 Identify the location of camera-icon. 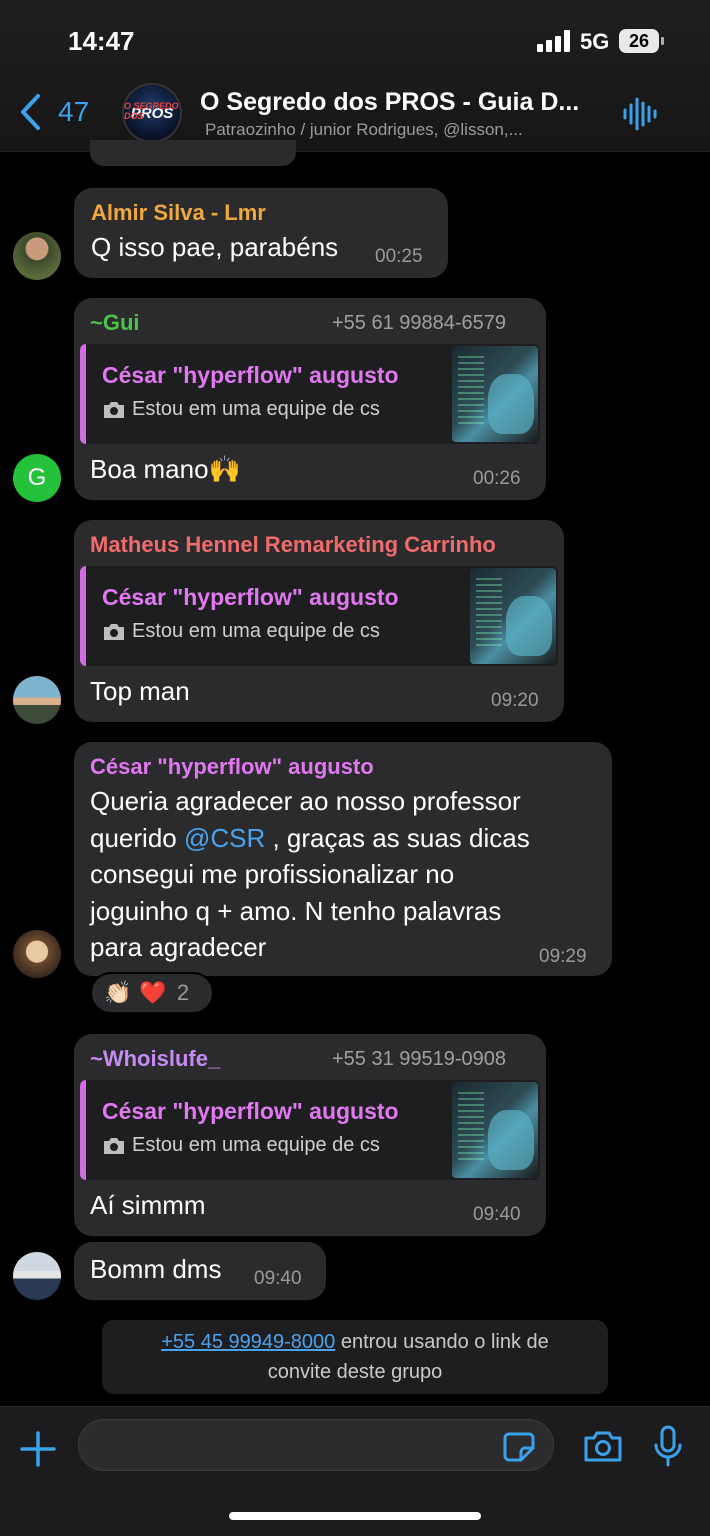
(603, 1446).